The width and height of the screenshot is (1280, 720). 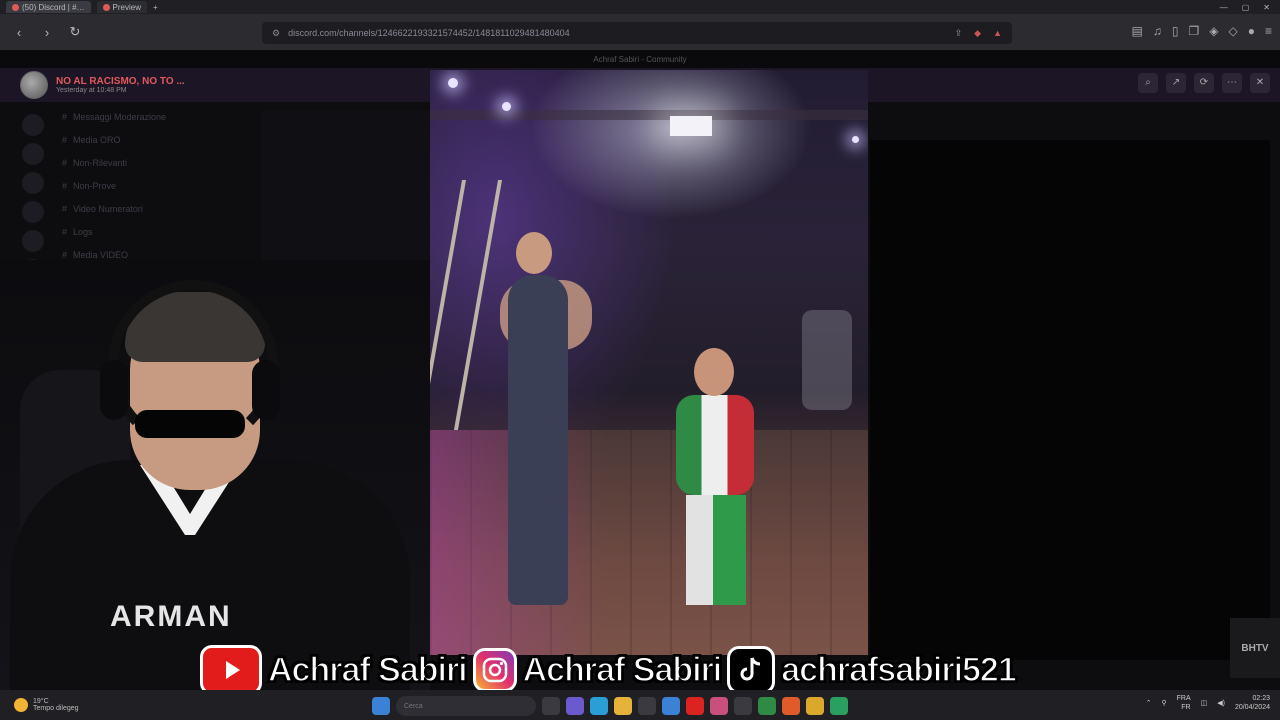 I want to click on music-icon: ♫, so click(x=1157, y=31).